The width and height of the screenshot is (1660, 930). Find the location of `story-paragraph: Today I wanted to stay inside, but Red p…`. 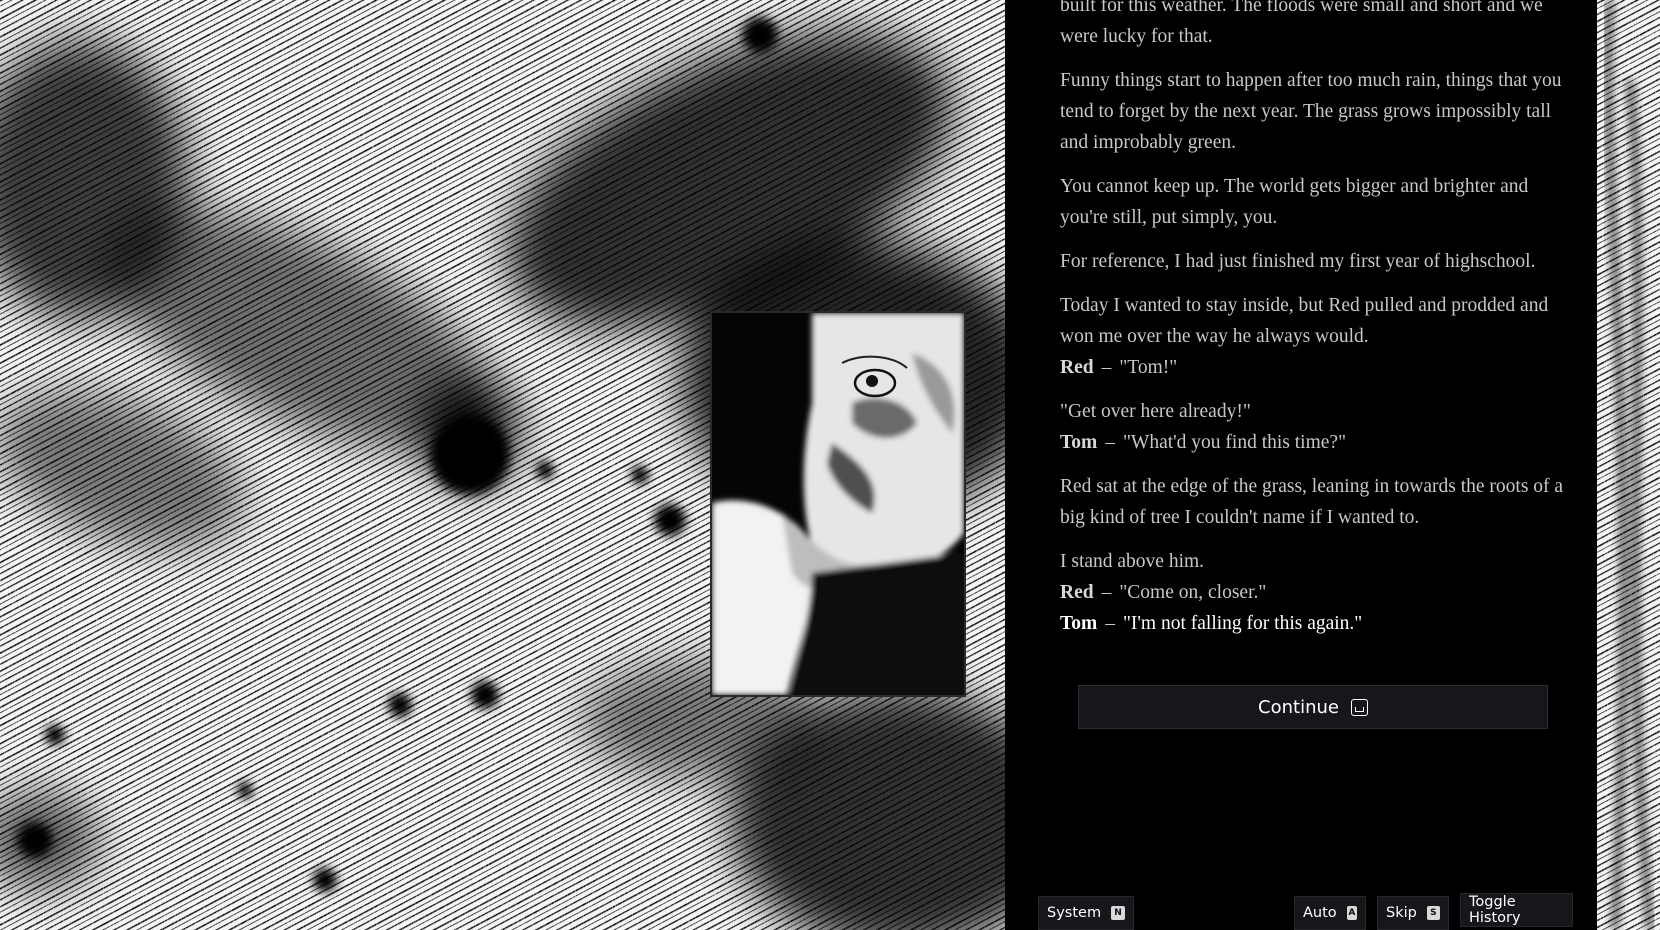

story-paragraph: Today I wanted to stay inside, but Red p… is located at coordinates (1304, 321).